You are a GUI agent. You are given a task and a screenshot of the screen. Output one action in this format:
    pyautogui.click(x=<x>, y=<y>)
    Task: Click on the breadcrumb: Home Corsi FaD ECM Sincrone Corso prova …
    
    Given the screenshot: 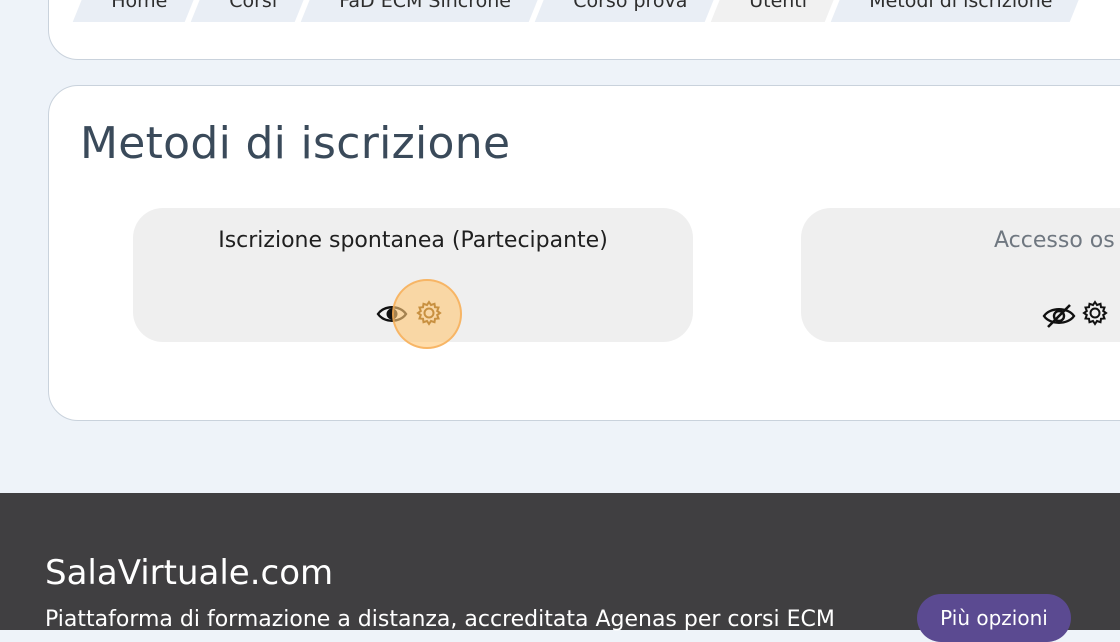 What is the action you would take?
    pyautogui.click(x=578, y=11)
    